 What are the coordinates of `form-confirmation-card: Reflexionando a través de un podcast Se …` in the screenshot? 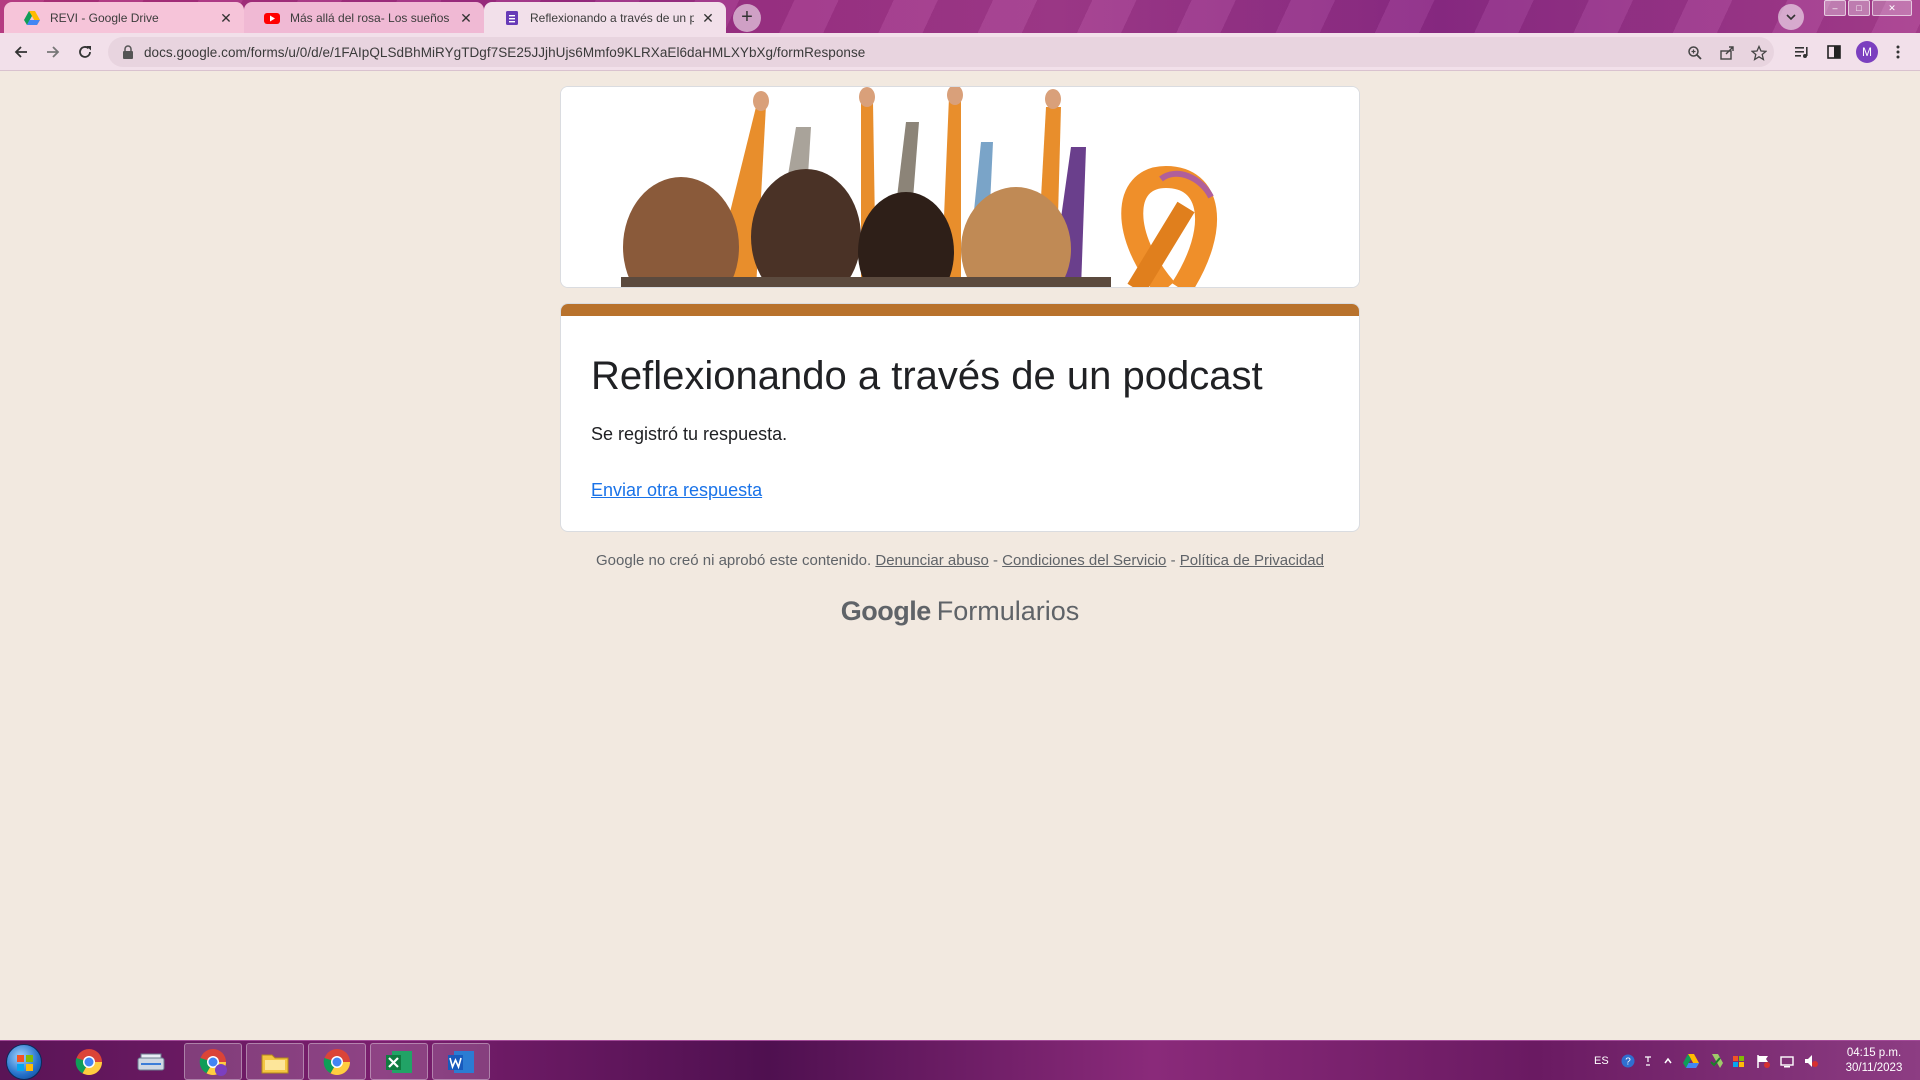 It's located at (960, 417).